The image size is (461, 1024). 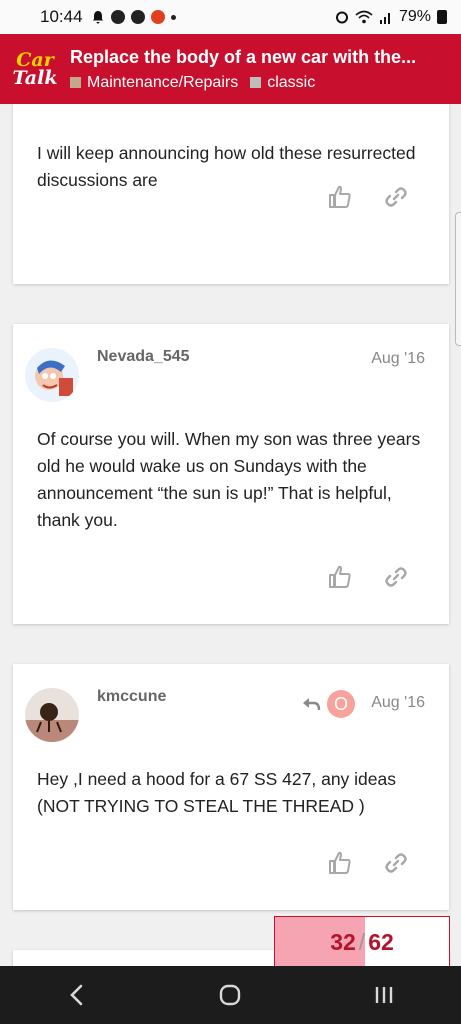 I want to click on system-status: 79%, so click(x=391, y=17).